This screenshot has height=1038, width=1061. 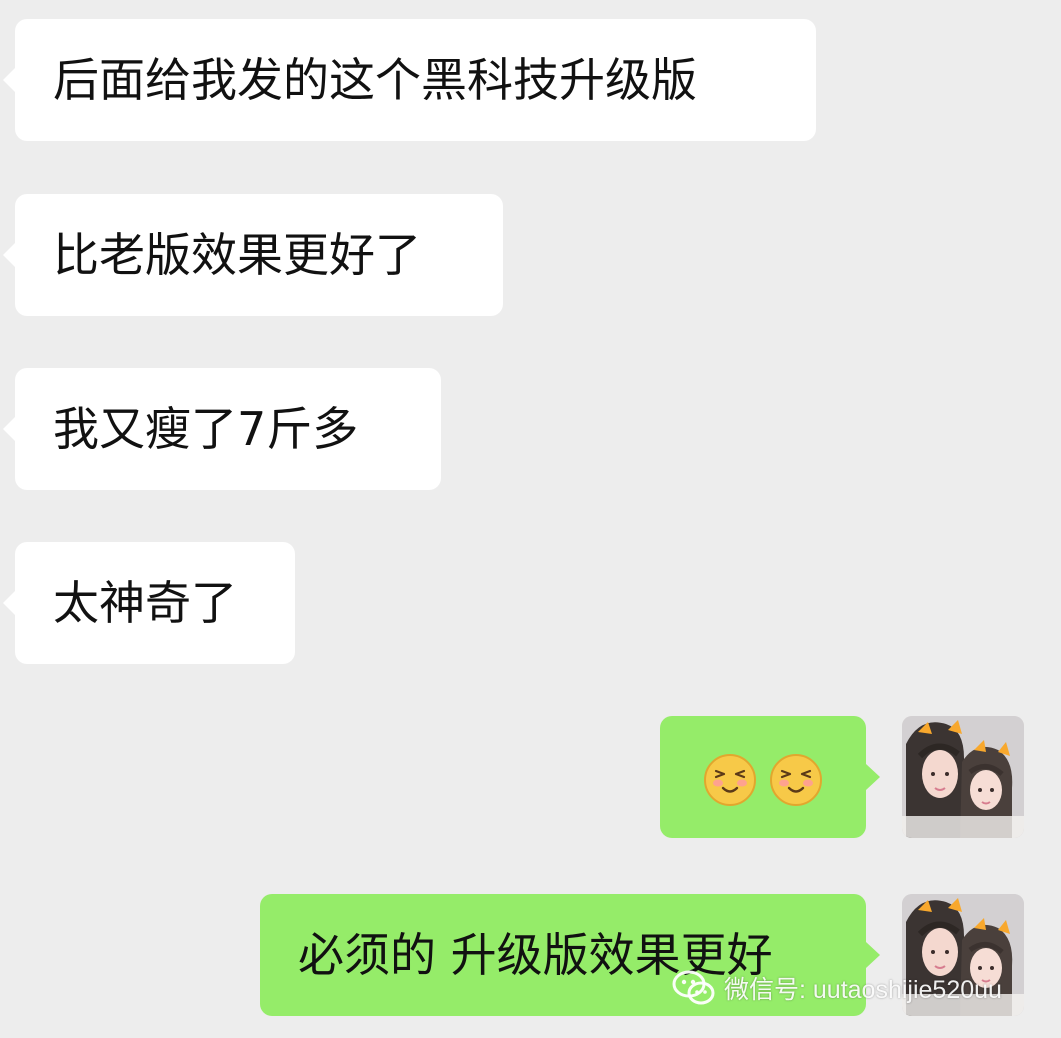 What do you see at coordinates (206, 429) in the screenshot?
I see `message-text: 我又瘦了7斤多` at bounding box center [206, 429].